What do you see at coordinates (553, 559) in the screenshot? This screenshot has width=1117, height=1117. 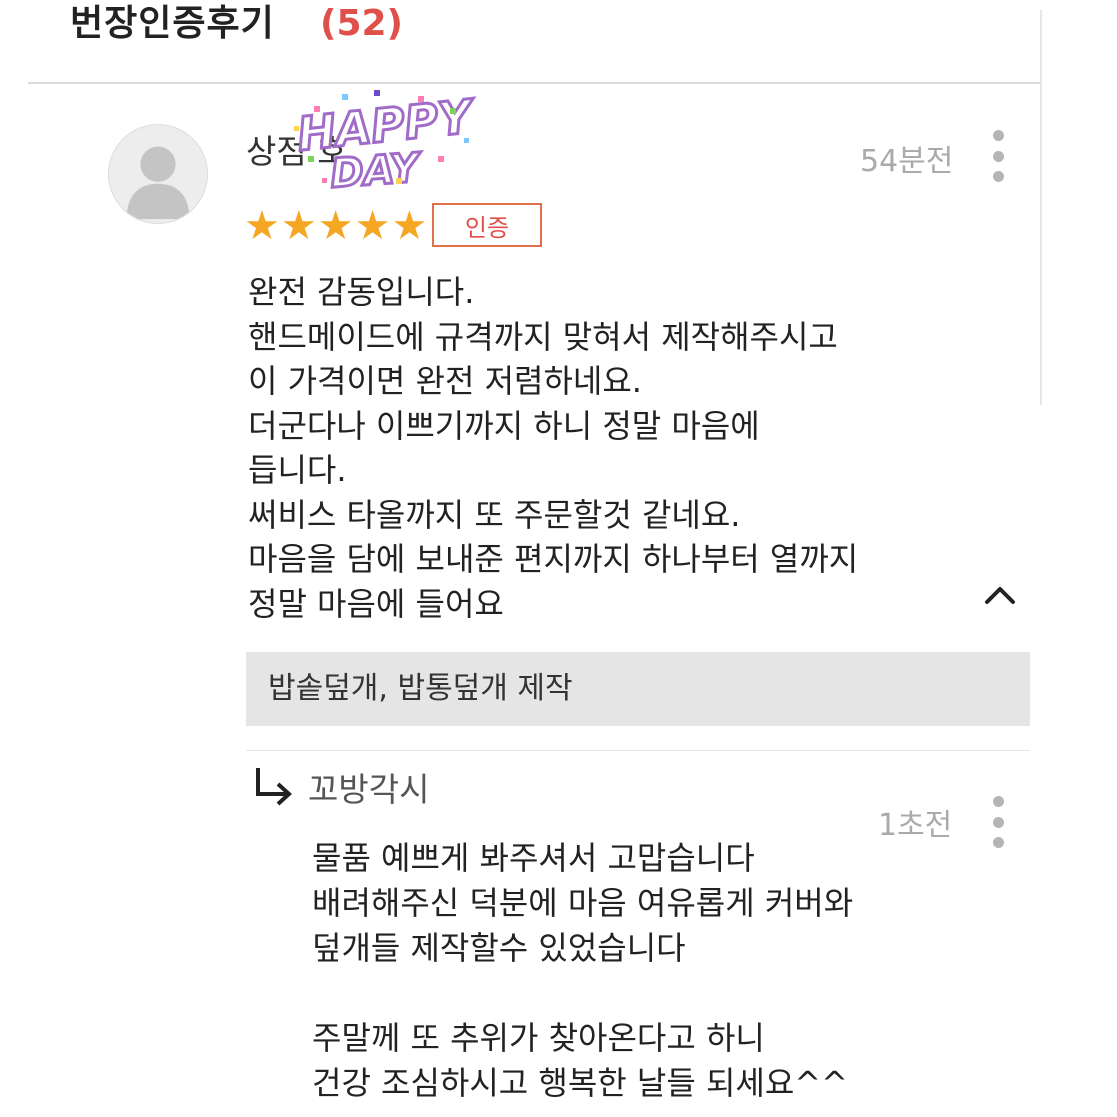 I see `review-line: 마음을 담에 보내준 편지까지 하나부터 열까지` at bounding box center [553, 559].